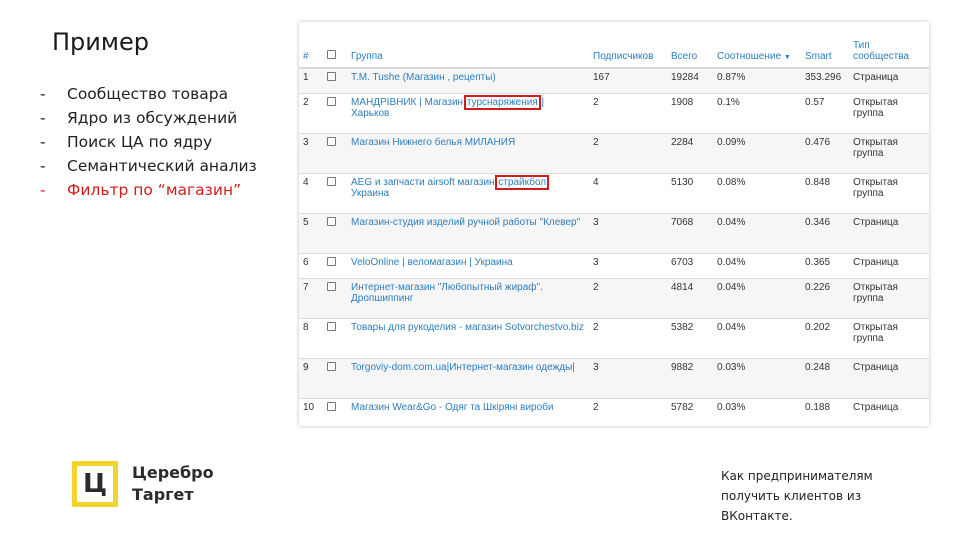  I want to click on header-type: Тип сообщества, so click(889, 45).